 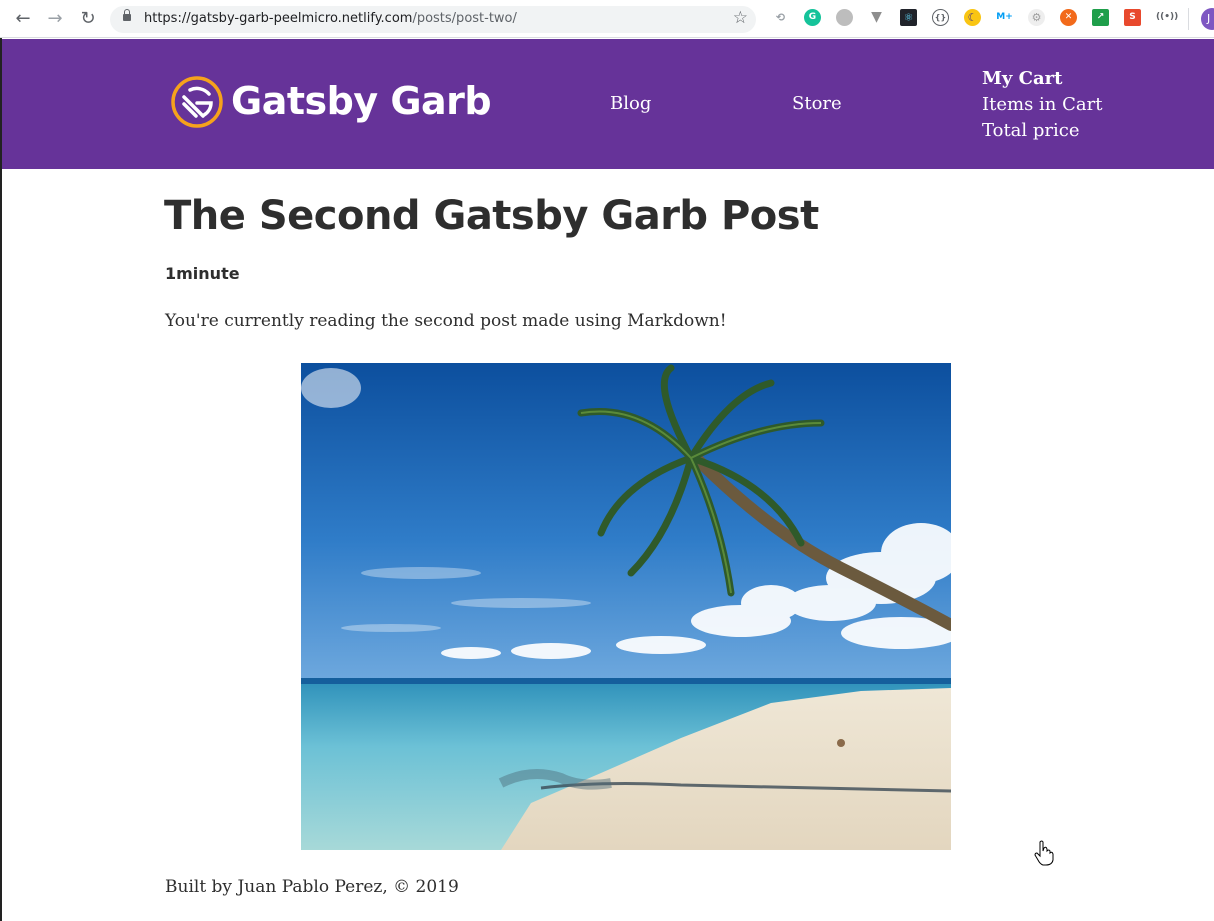 I want to click on gatsby-logo-icon, so click(x=197, y=102).